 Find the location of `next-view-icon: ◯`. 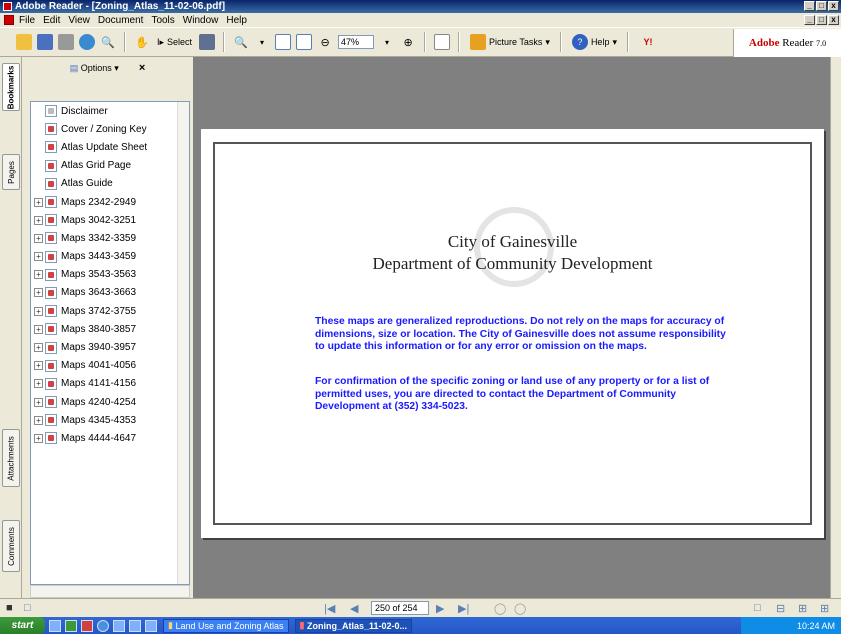

next-view-icon: ◯ is located at coordinates (520, 608).